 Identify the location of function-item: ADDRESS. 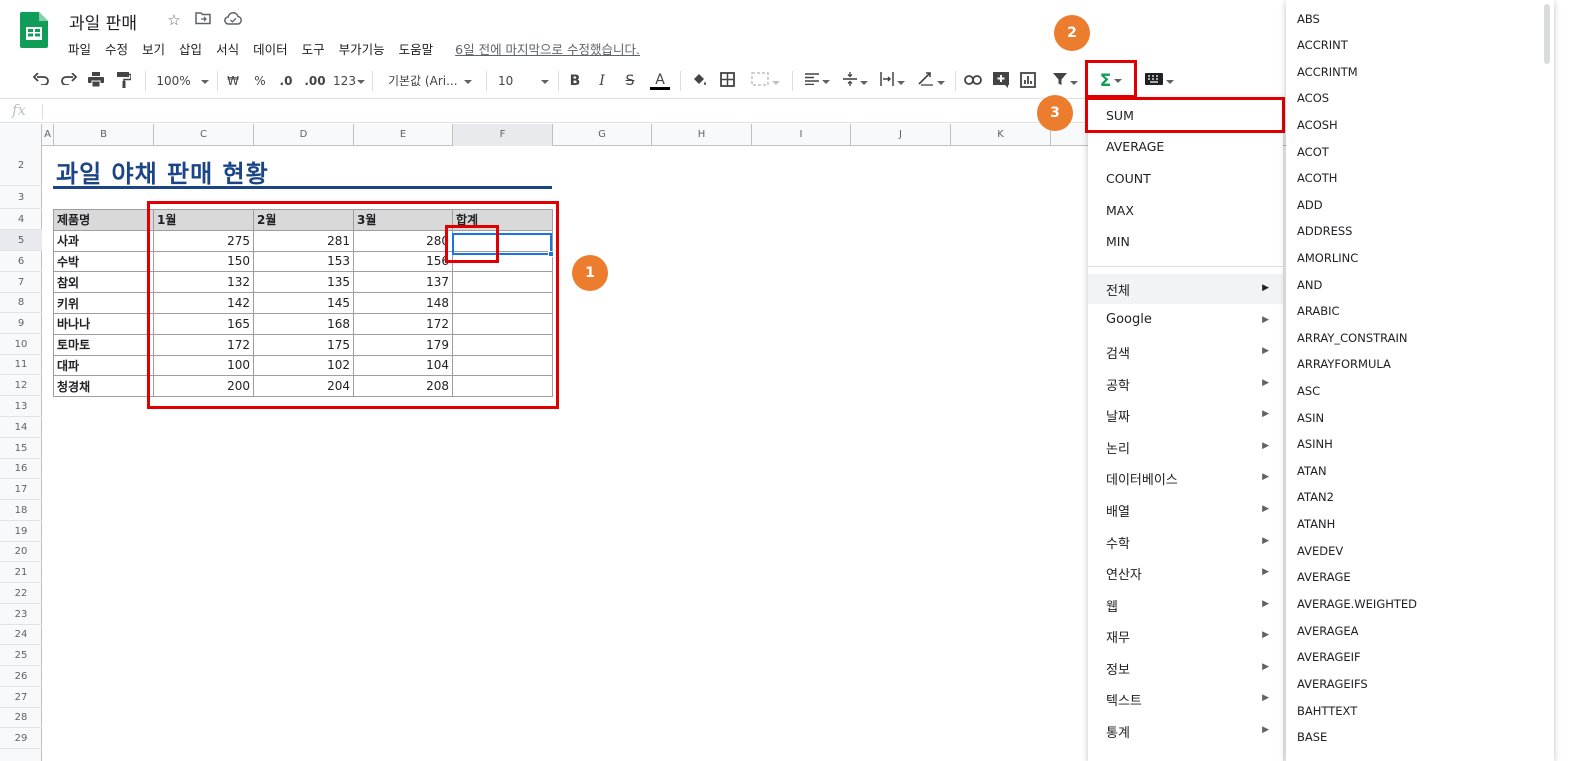
(1324, 231).